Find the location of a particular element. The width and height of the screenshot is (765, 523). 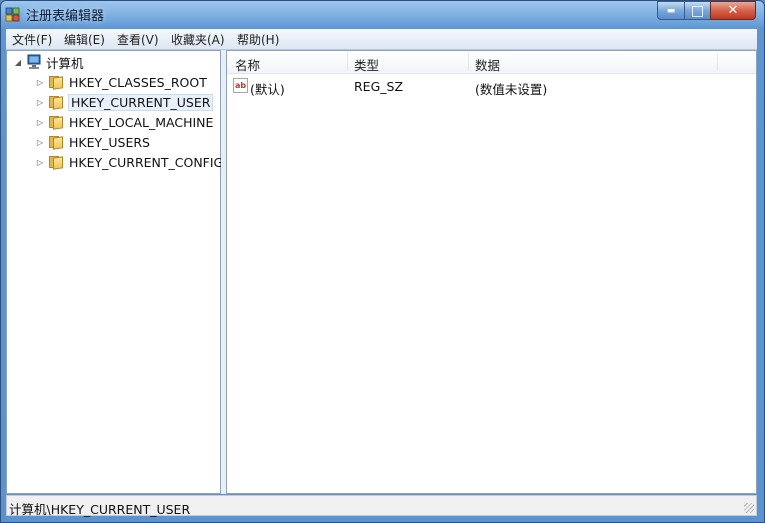

close-button: ✕ is located at coordinates (733, 10).